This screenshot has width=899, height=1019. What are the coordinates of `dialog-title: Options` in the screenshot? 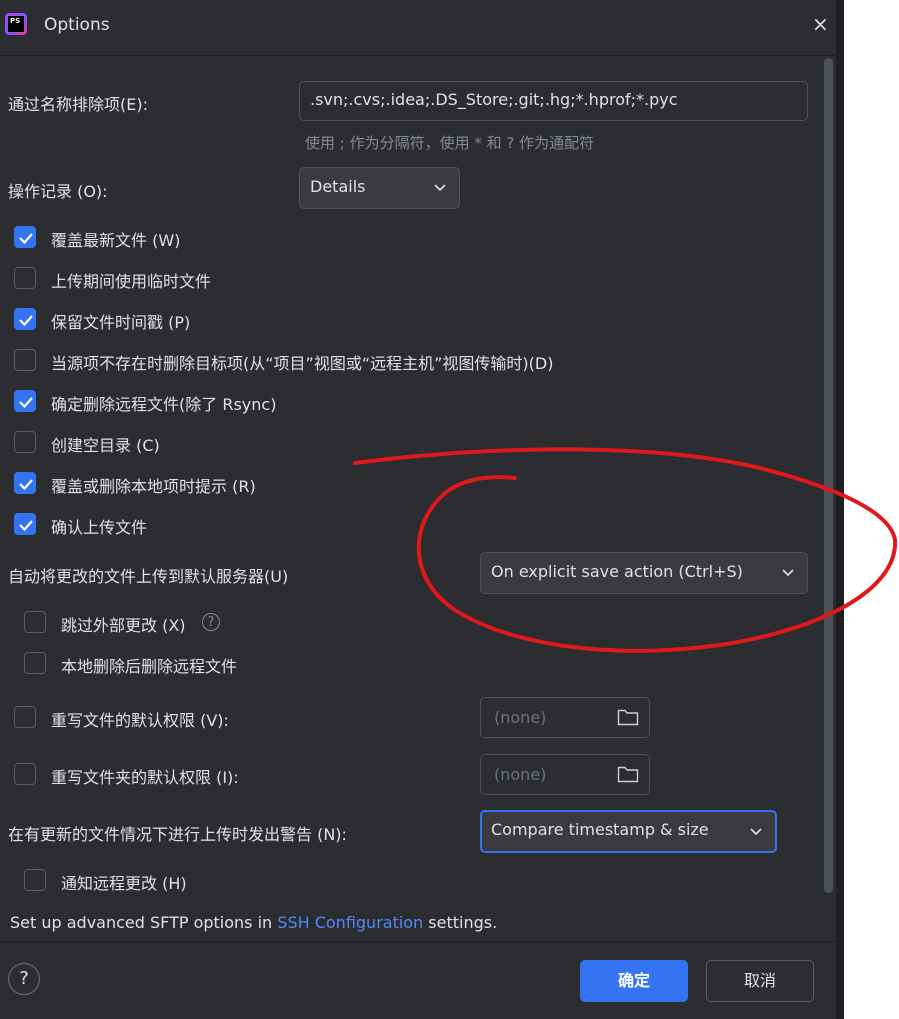 It's located at (77, 25).